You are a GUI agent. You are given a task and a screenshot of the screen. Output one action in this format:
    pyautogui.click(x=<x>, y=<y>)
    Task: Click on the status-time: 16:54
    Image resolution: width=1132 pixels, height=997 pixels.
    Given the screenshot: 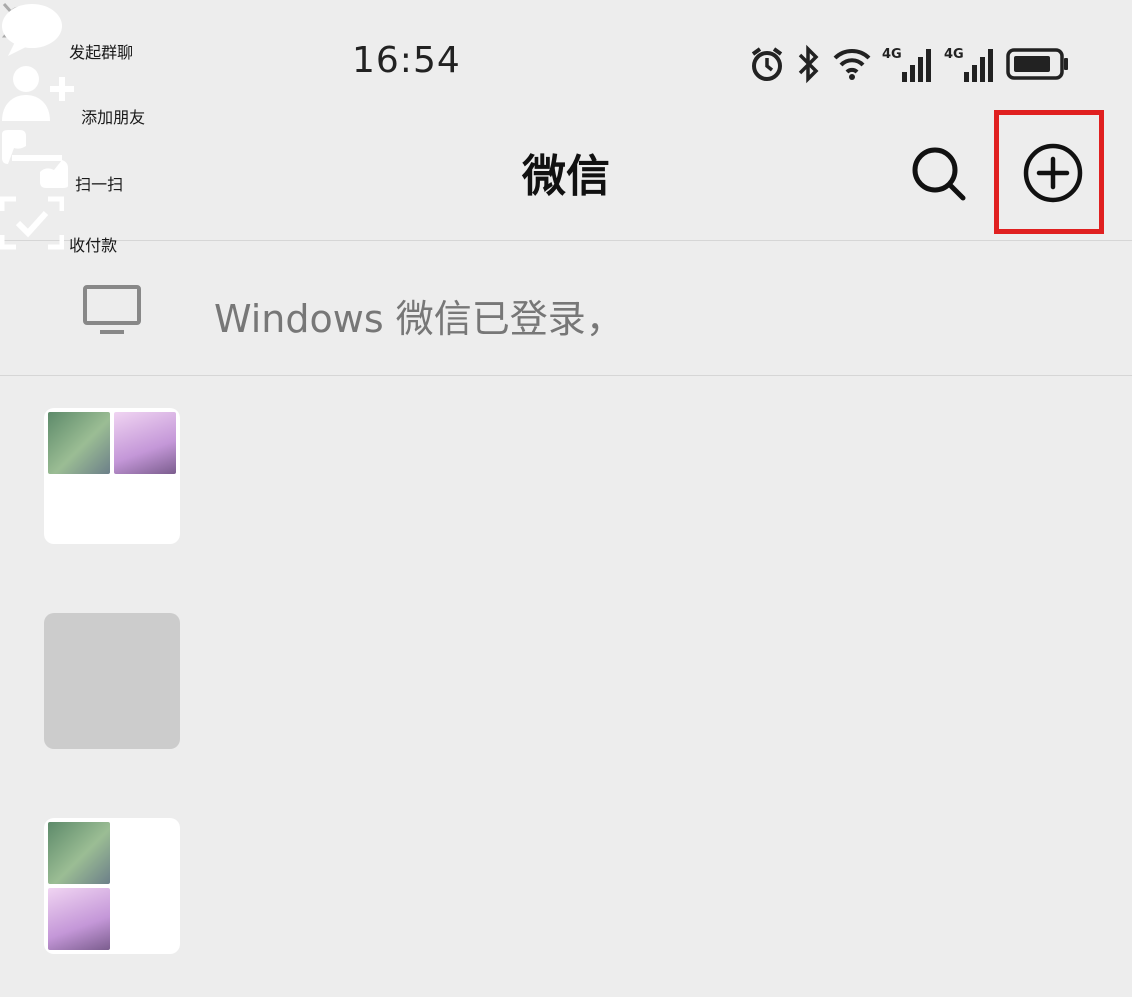 What is the action you would take?
    pyautogui.click(x=406, y=60)
    